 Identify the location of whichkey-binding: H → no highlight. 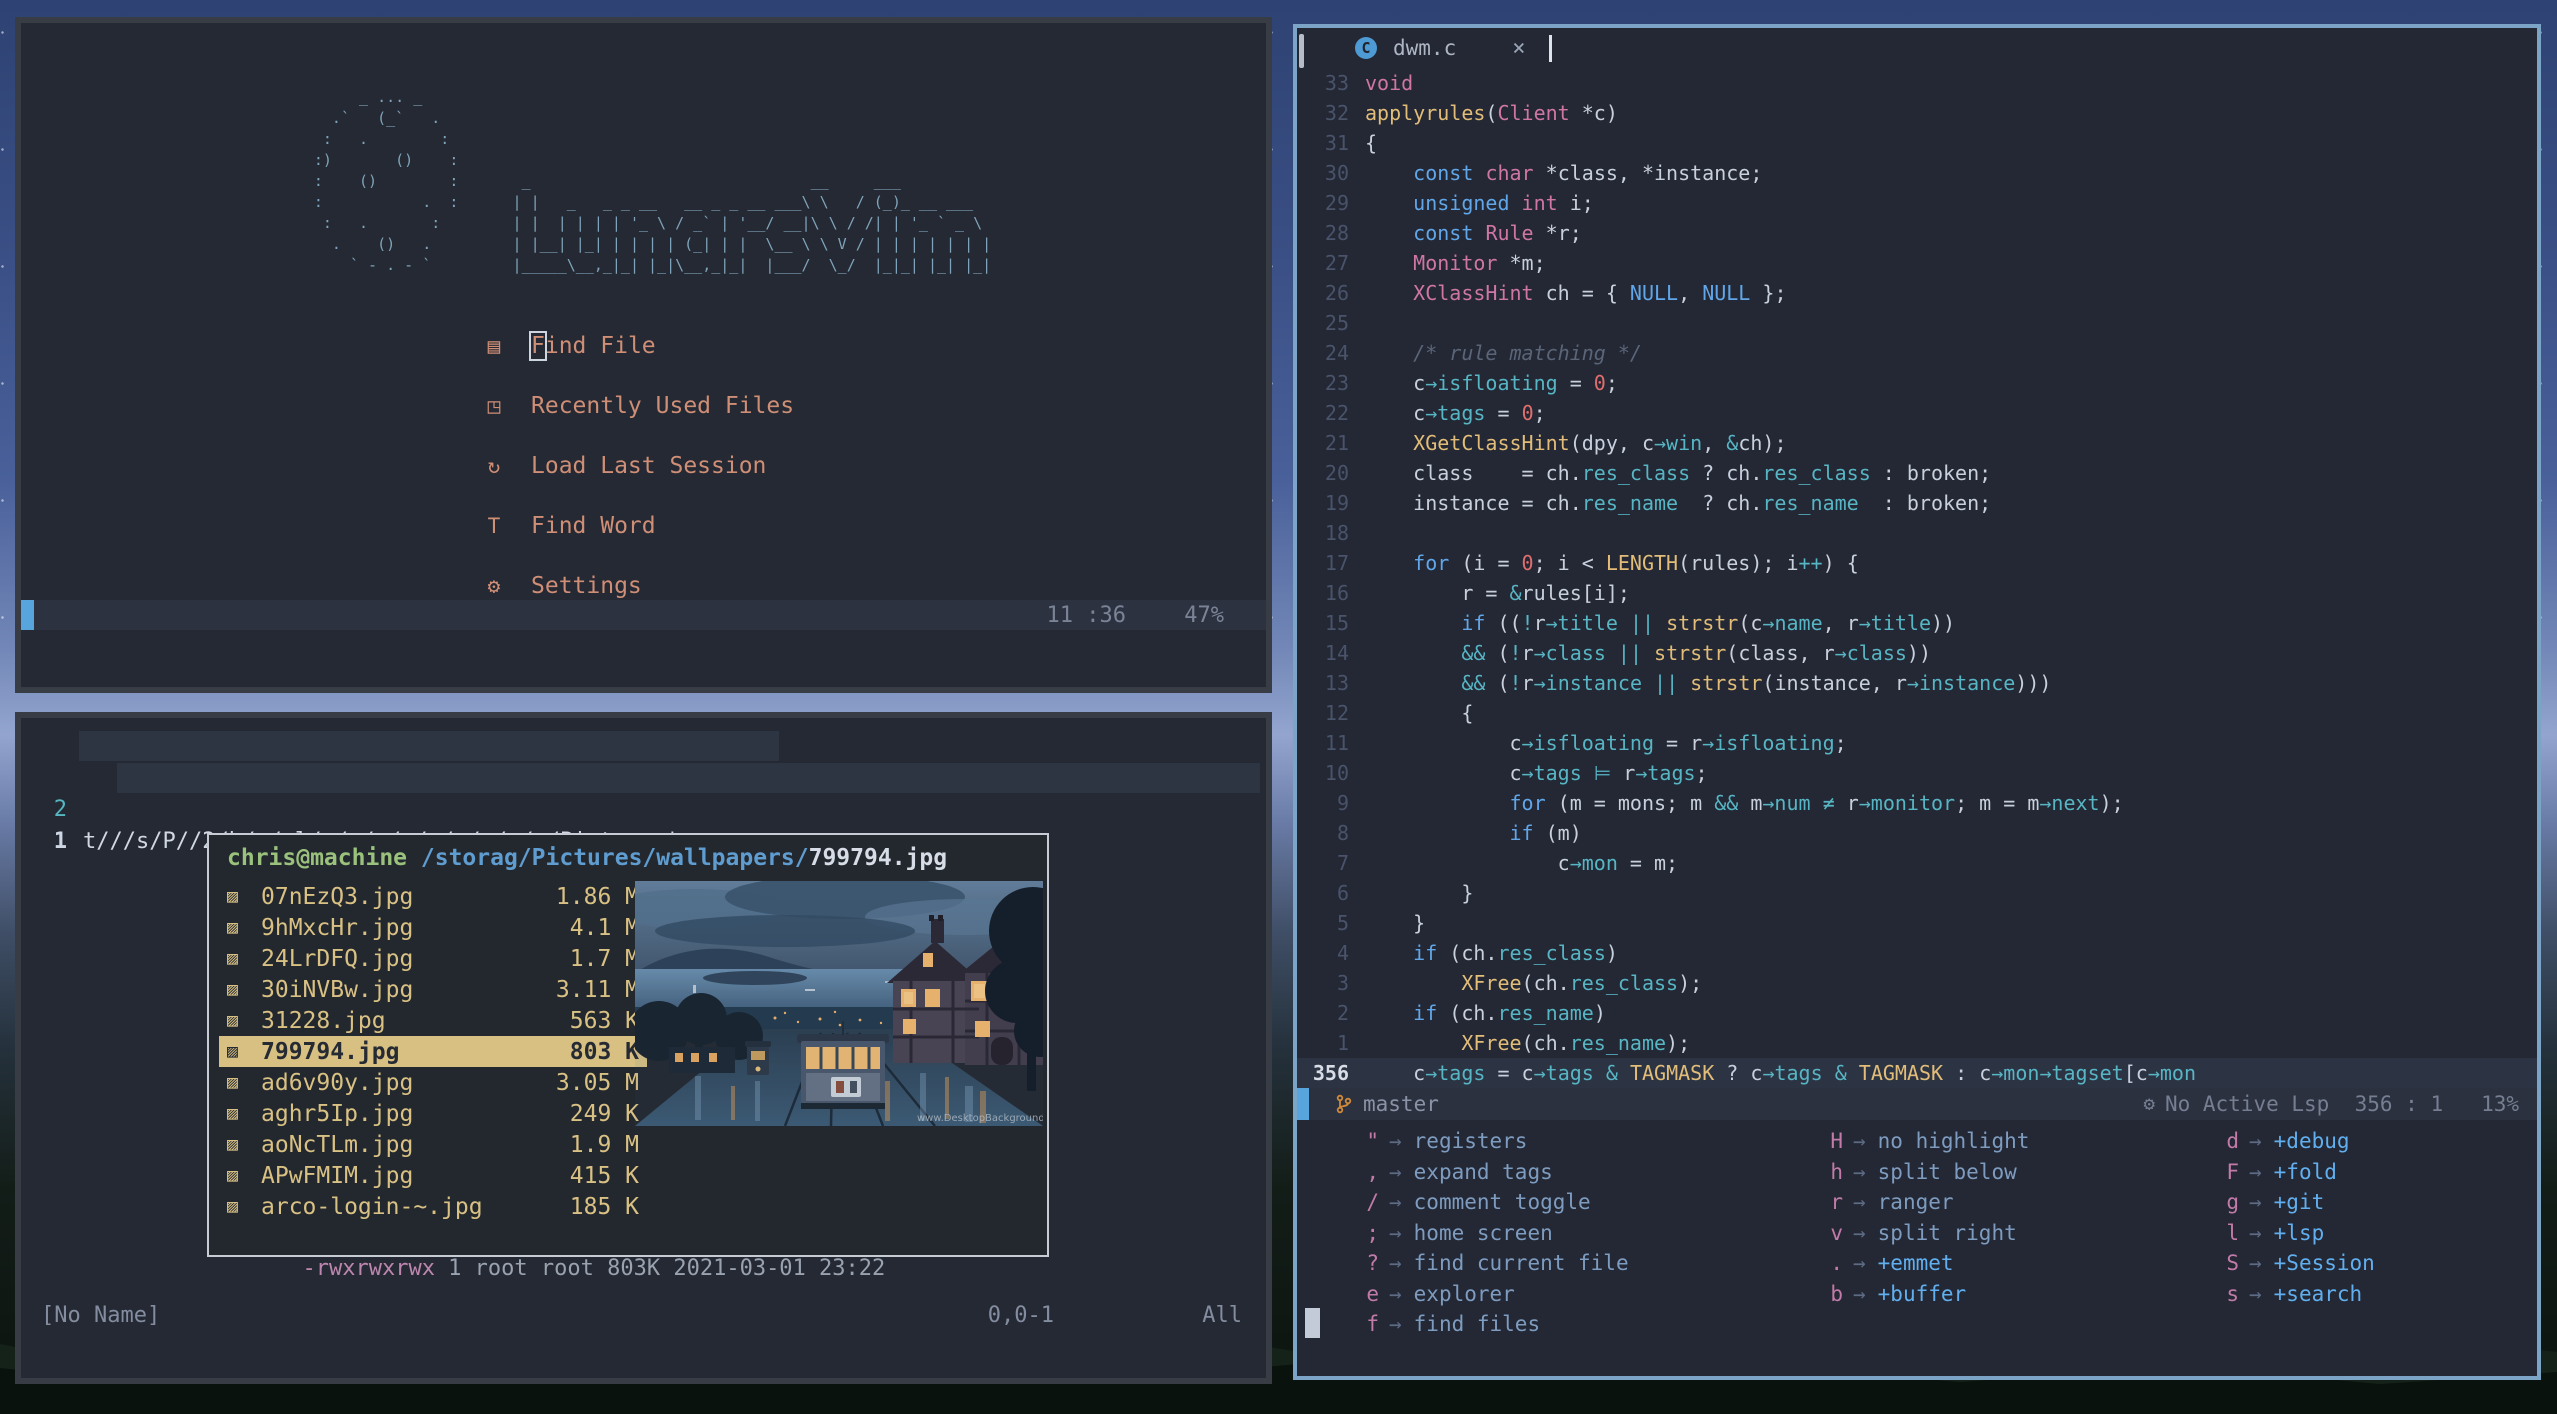
(1913, 1141).